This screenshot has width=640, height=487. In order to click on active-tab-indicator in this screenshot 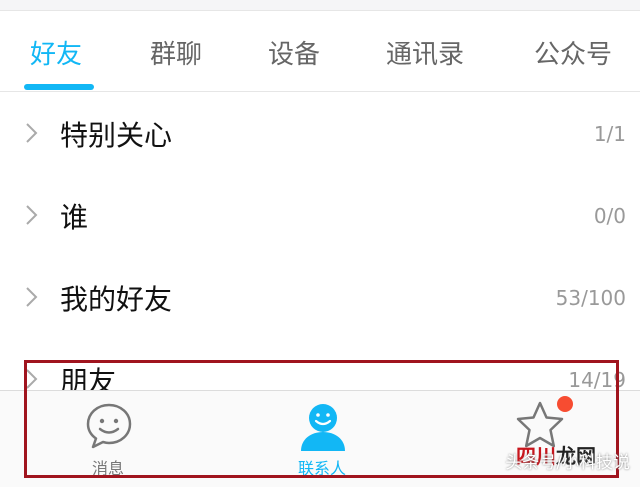, I will do `click(59, 87)`.